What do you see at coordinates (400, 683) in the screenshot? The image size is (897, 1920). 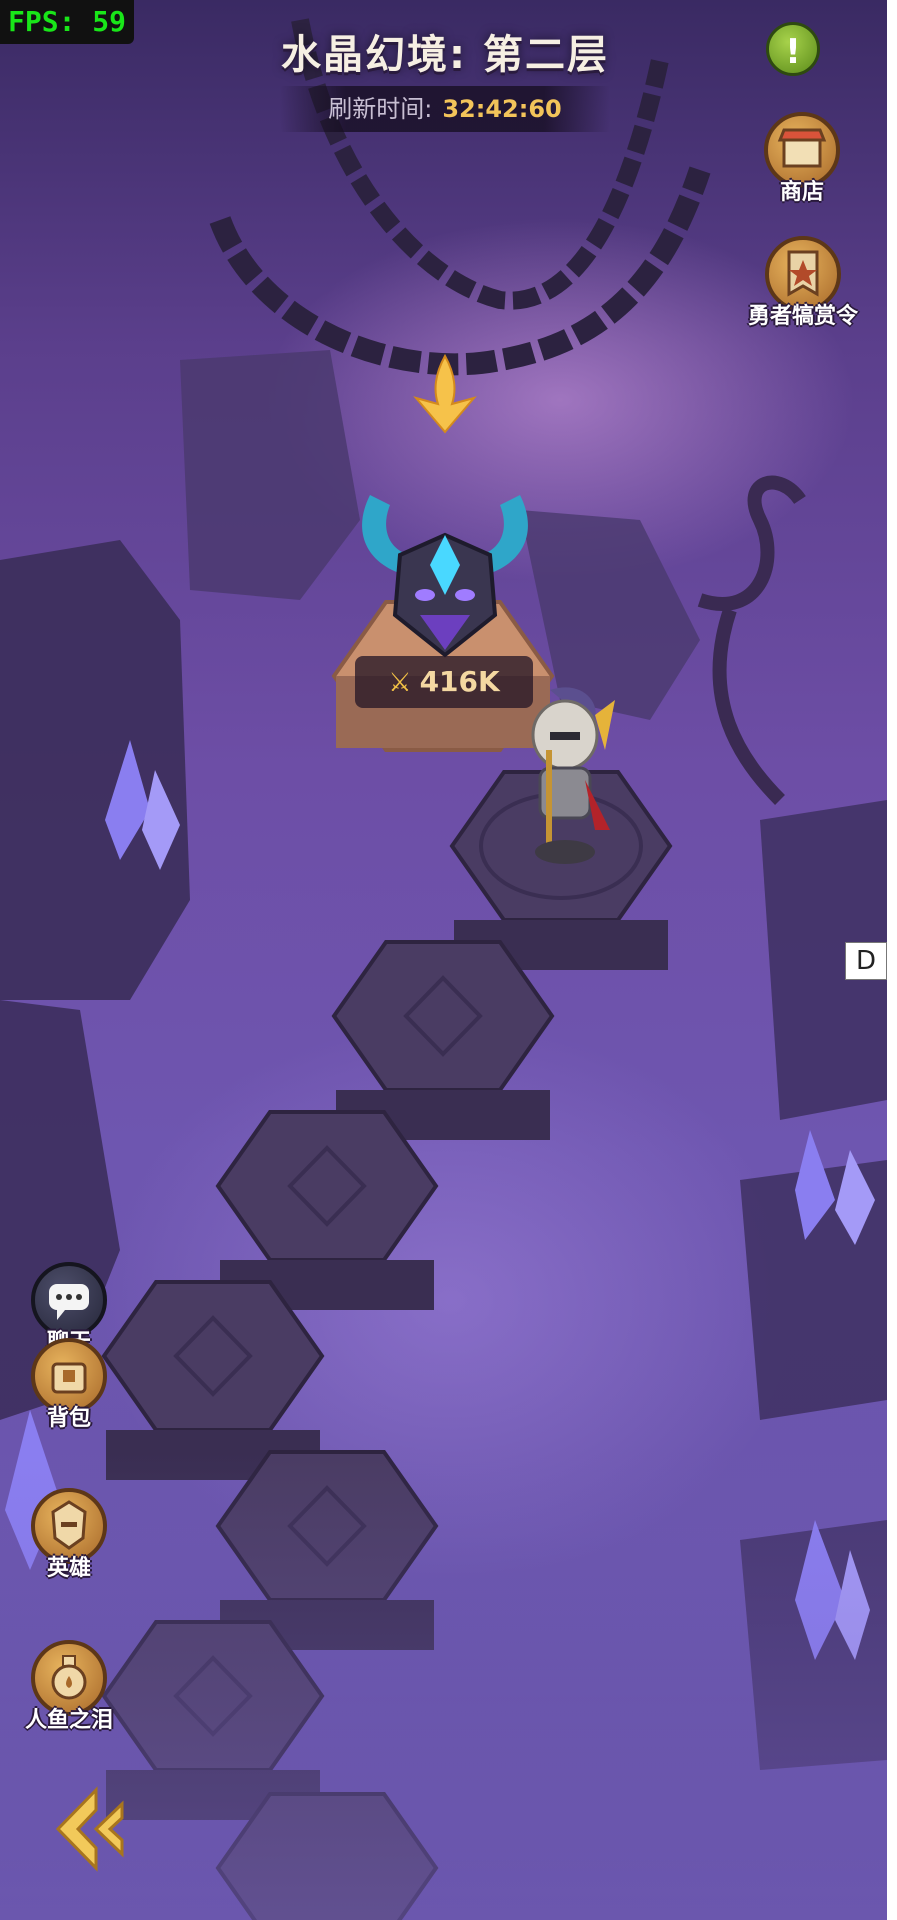 I see `crossed-swords-icon: ⚔` at bounding box center [400, 683].